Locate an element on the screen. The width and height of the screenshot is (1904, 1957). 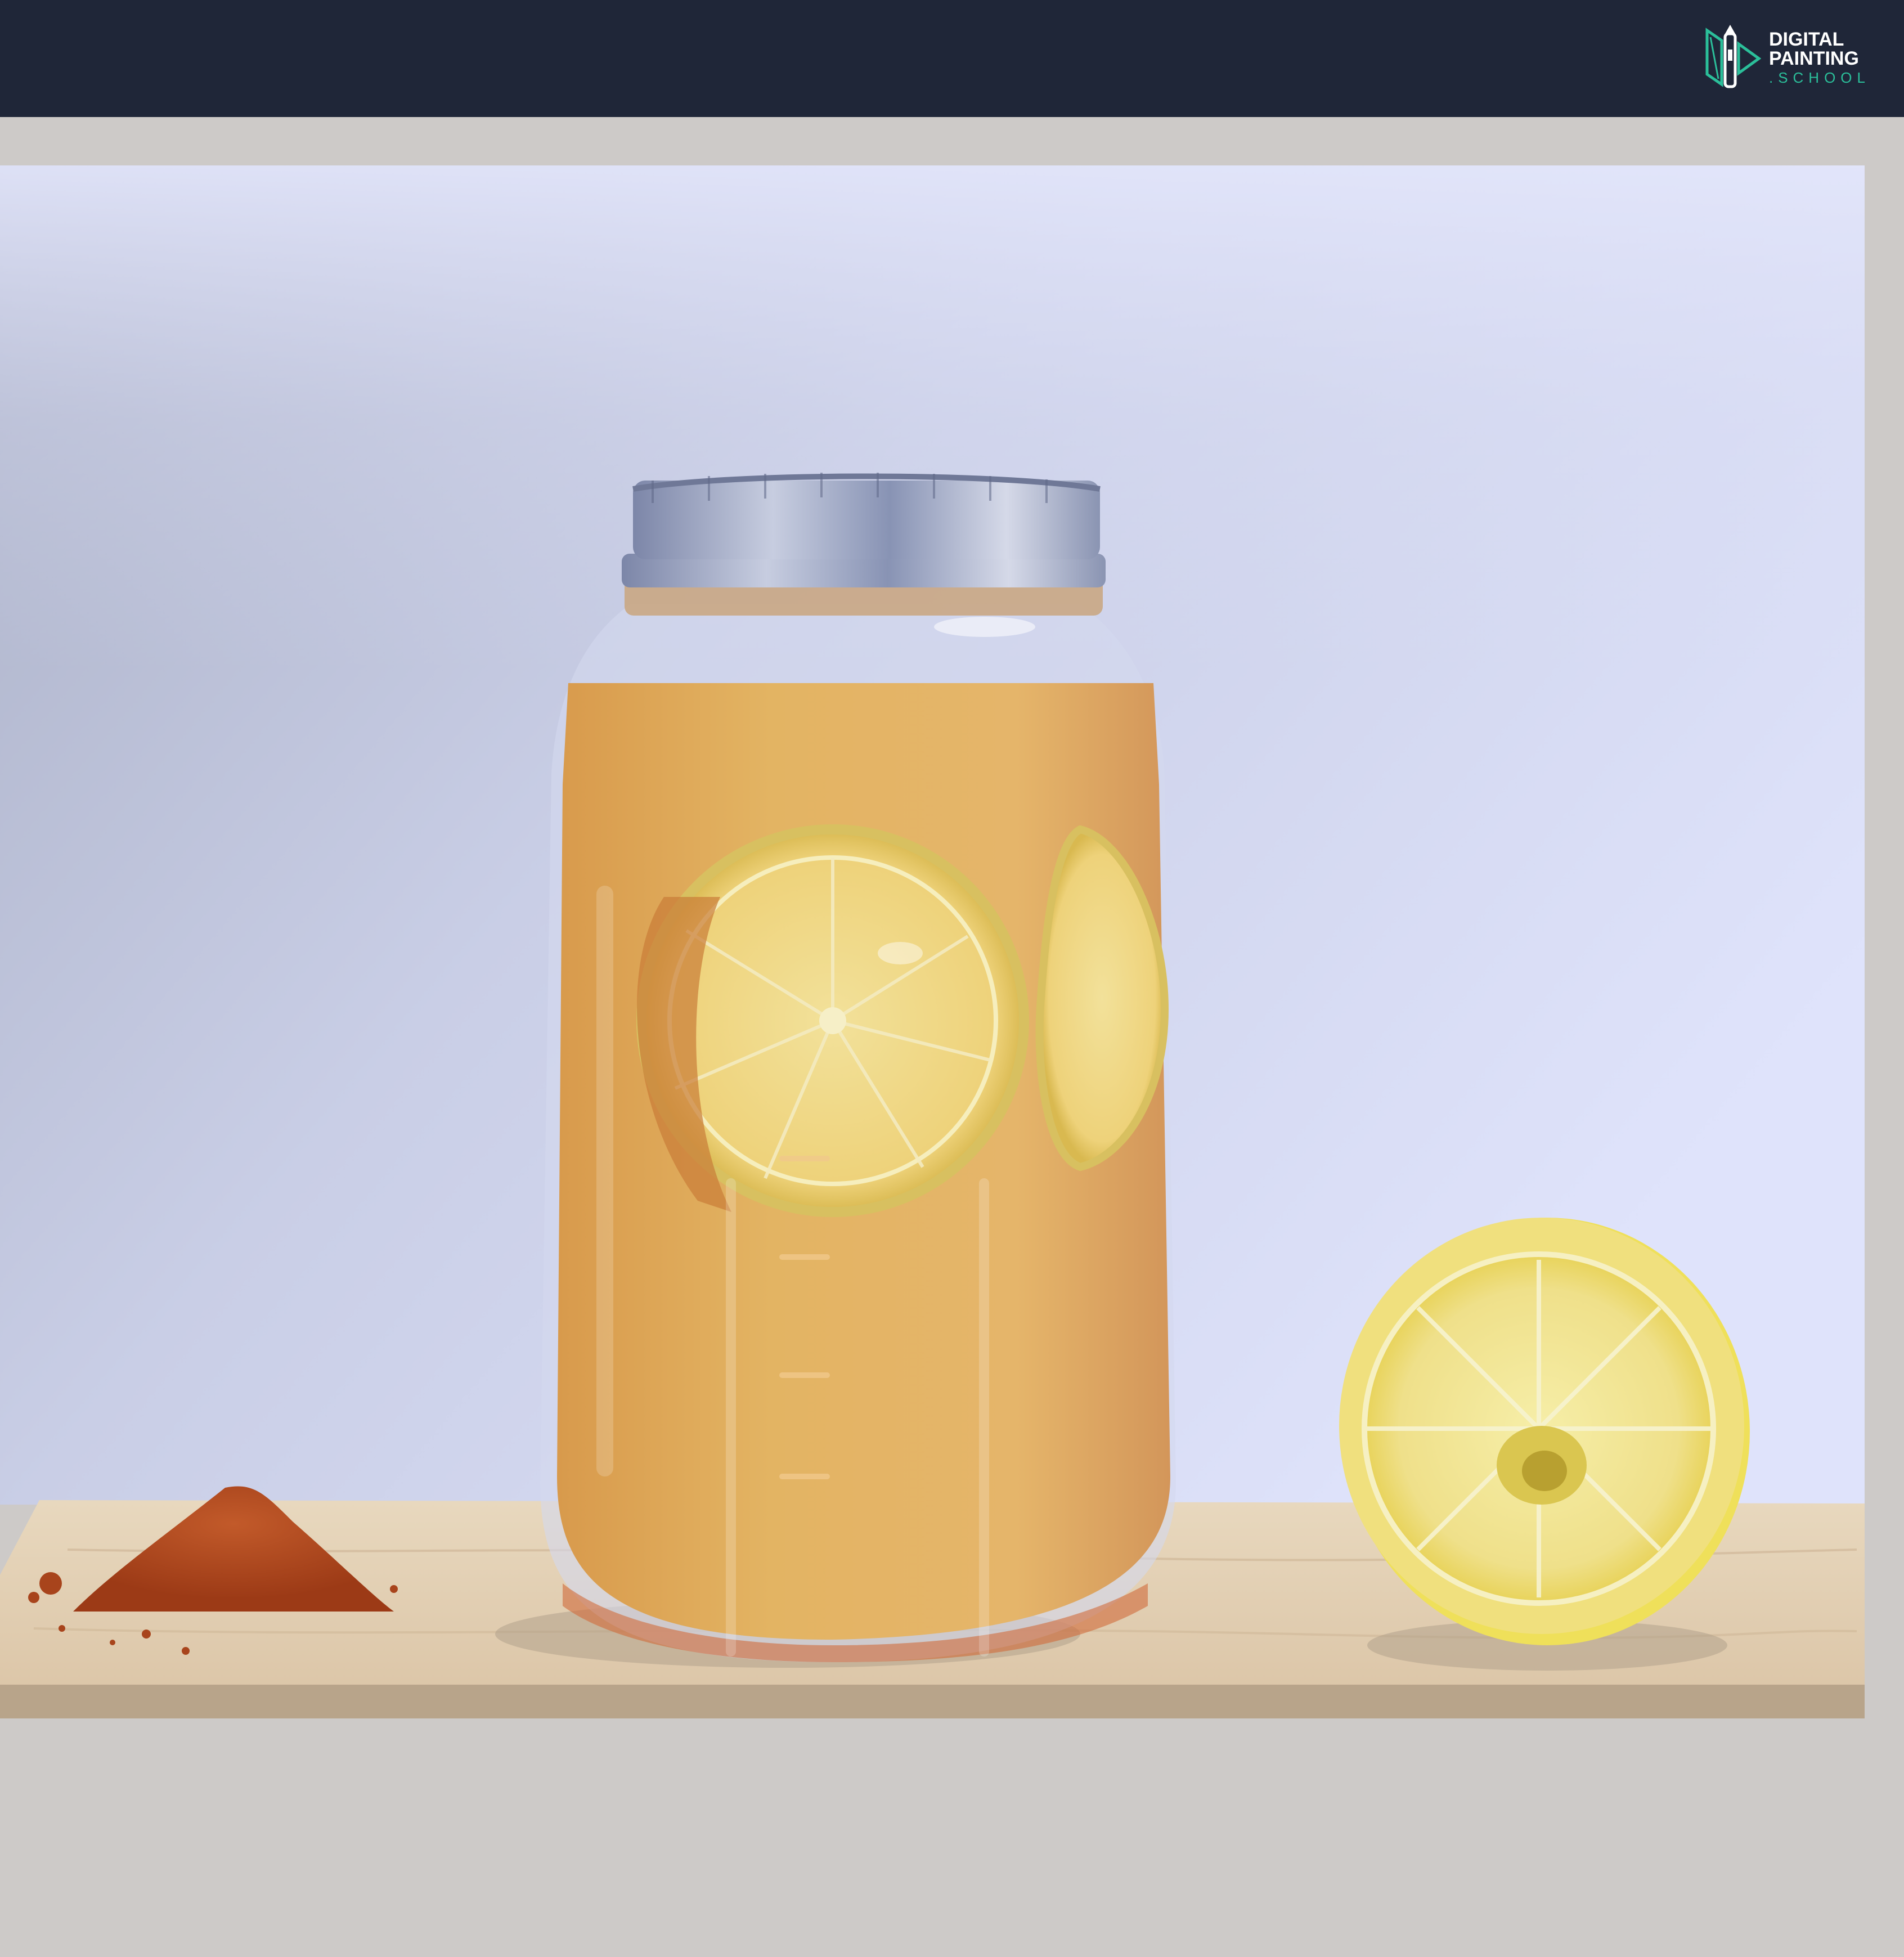
brand-wordmark: DIGITAL PAINTING .SCHOOL is located at coordinates (1819, 57).